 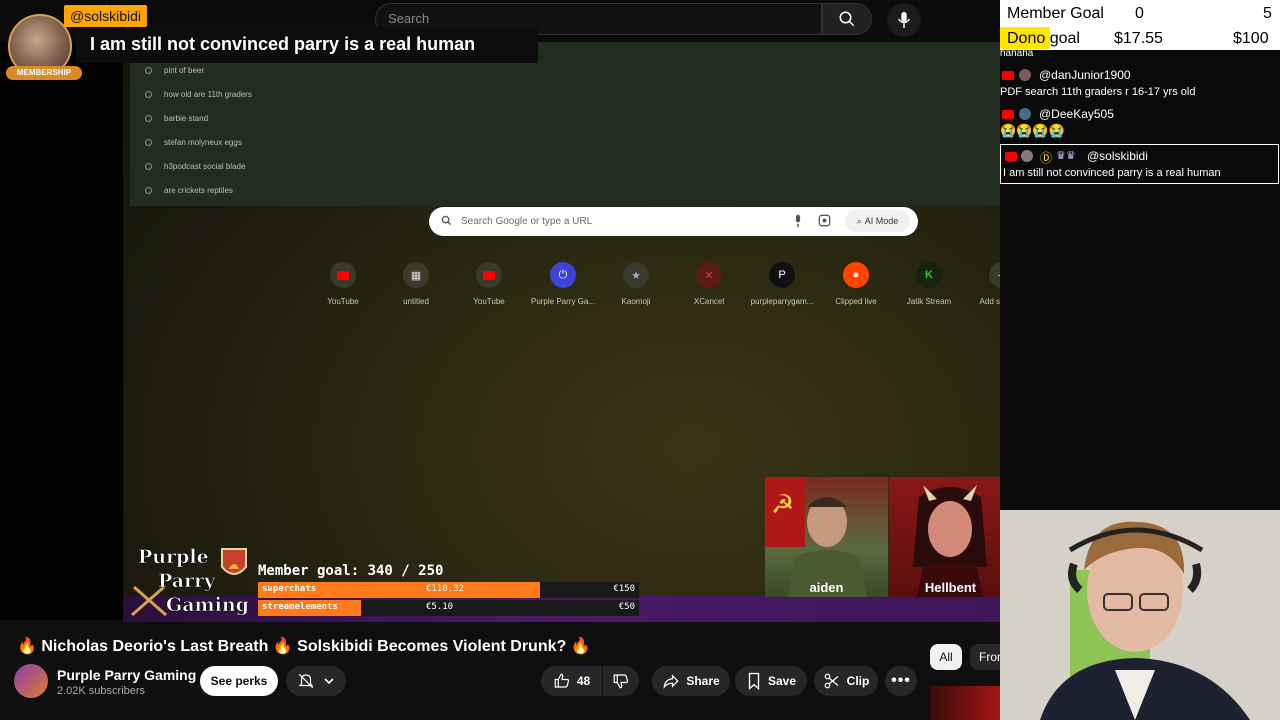 I want to click on suggestion-item: are crickets reptiles, so click(x=189, y=190).